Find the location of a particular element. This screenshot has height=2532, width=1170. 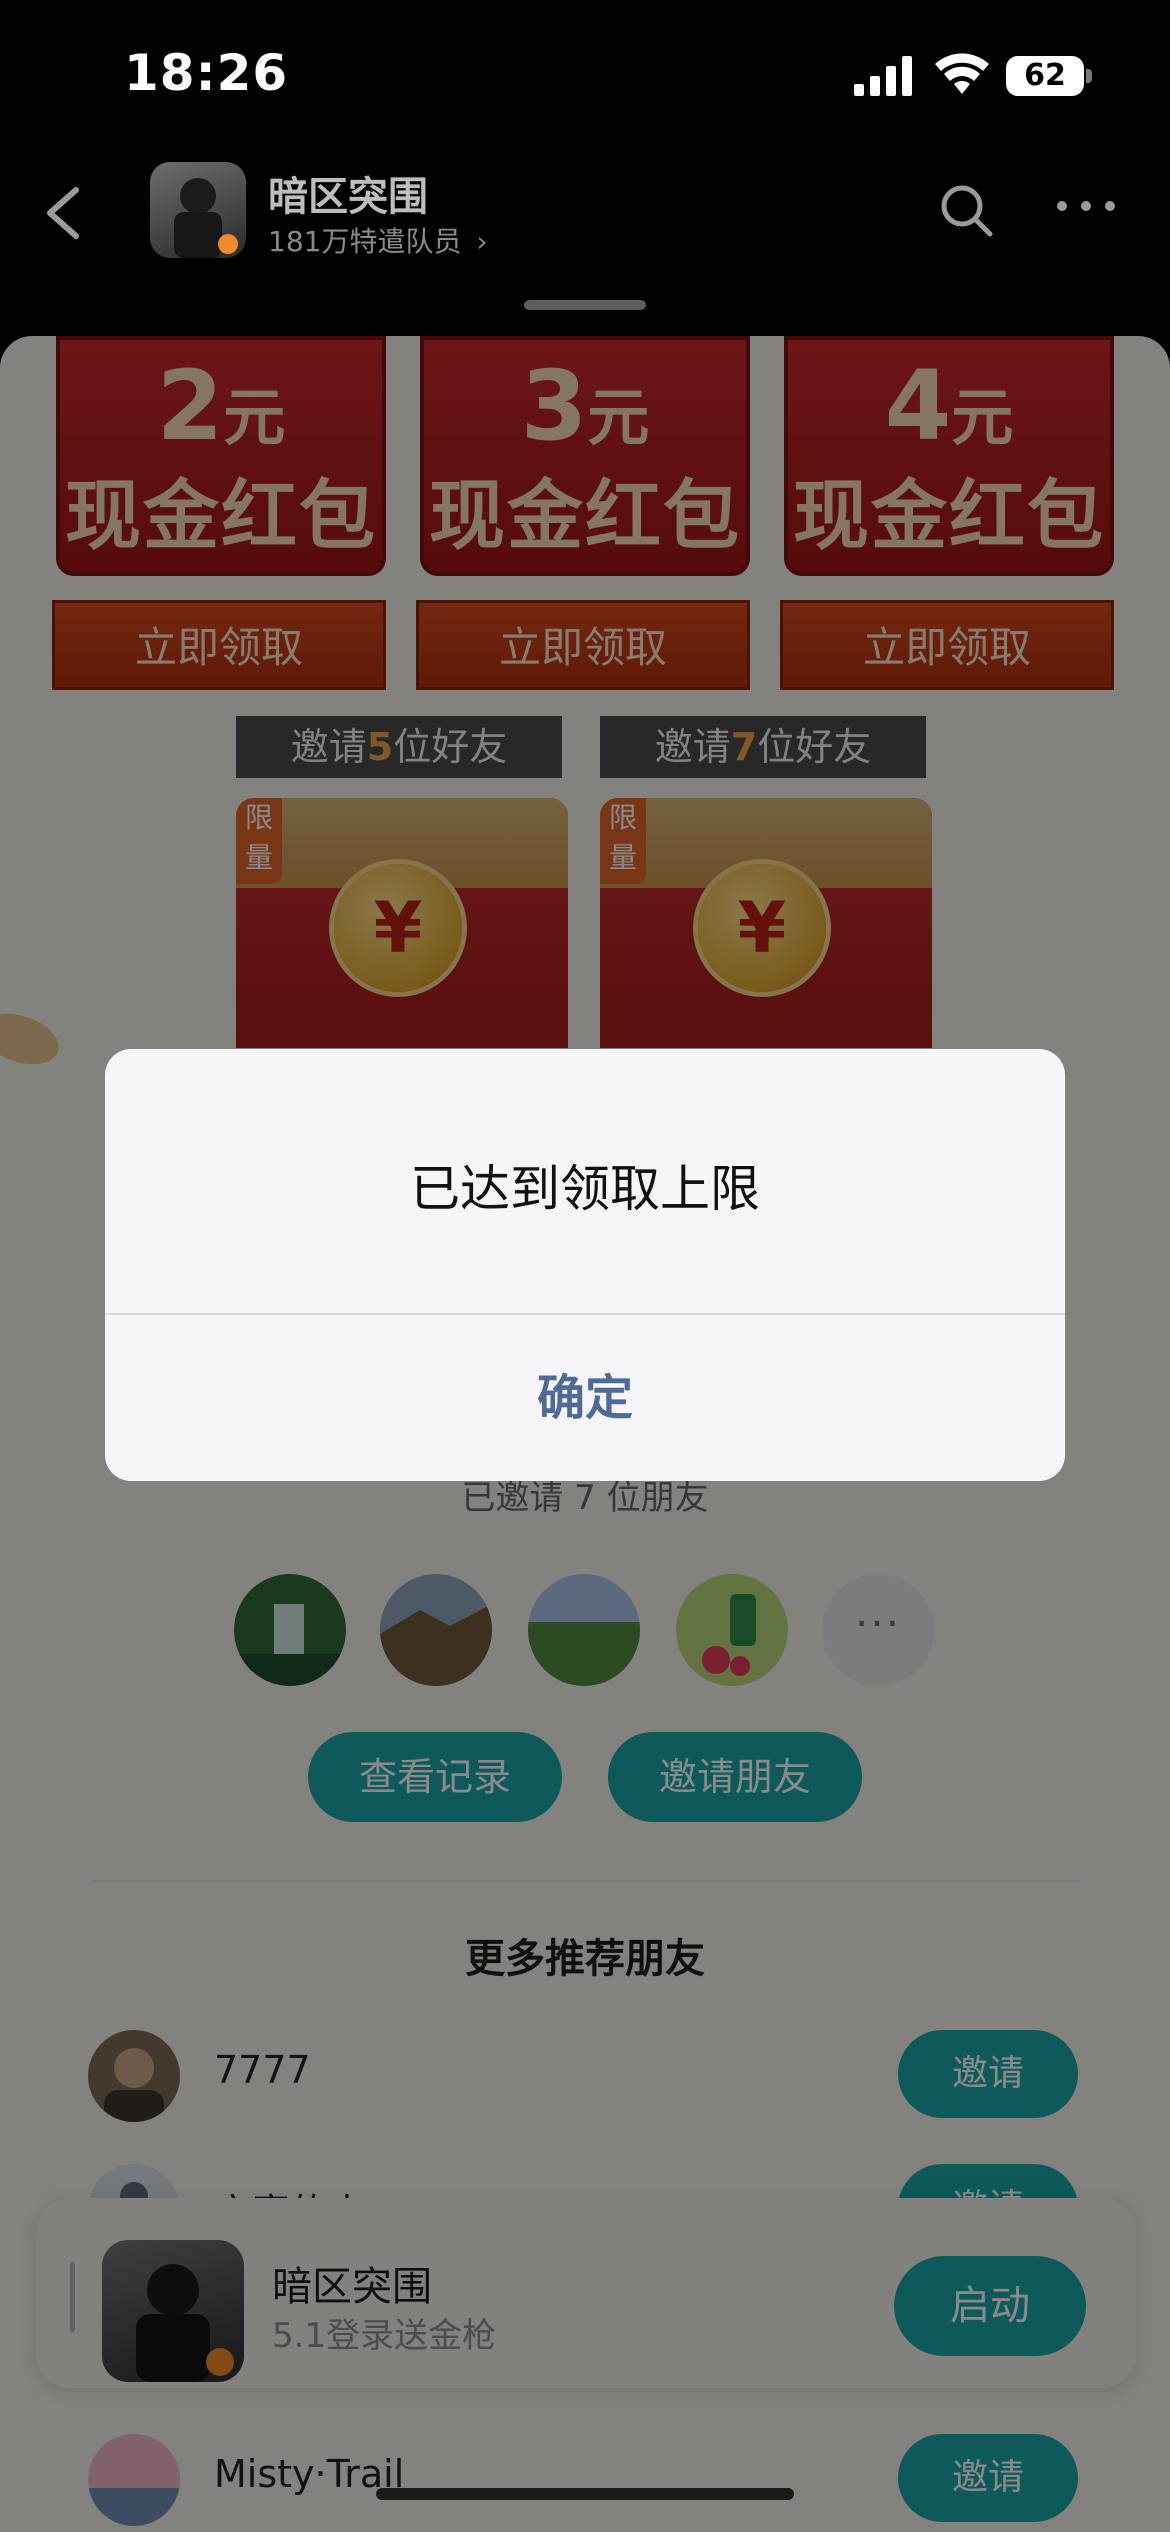

member-count-text: 181万特遣队员 is located at coordinates (365, 241).